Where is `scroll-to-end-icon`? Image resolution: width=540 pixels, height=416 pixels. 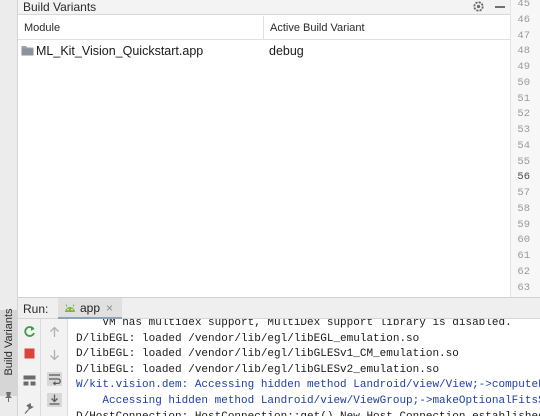 scroll-to-end-icon is located at coordinates (54, 400).